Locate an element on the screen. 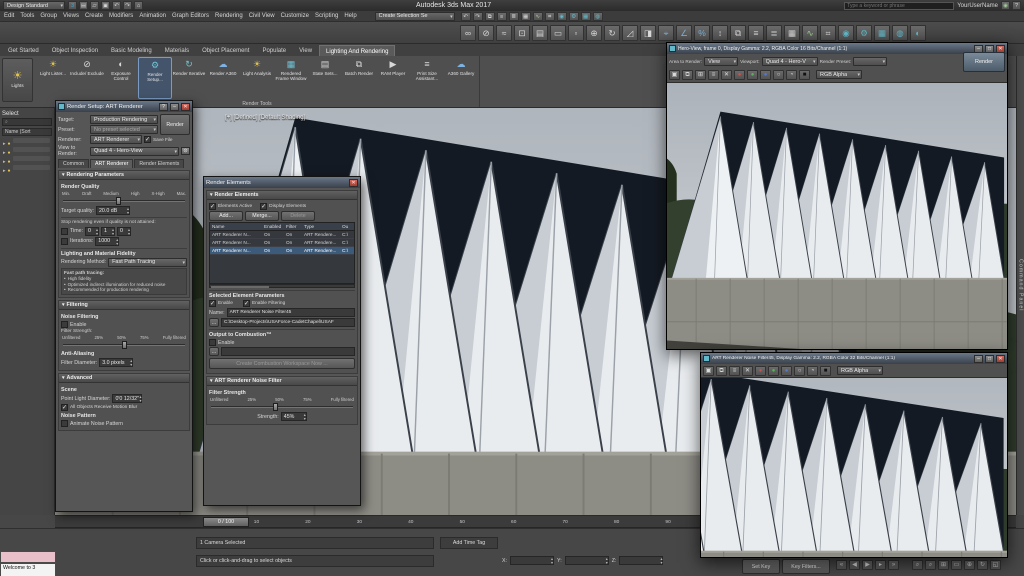 This screenshot has height=576, width=1024. z-coordinate-field is located at coordinates (641, 560).